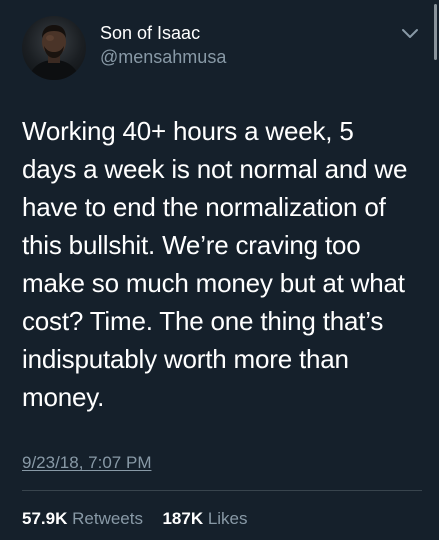 The height and width of the screenshot is (540, 439). I want to click on likes-label: Likes, so click(227, 518).